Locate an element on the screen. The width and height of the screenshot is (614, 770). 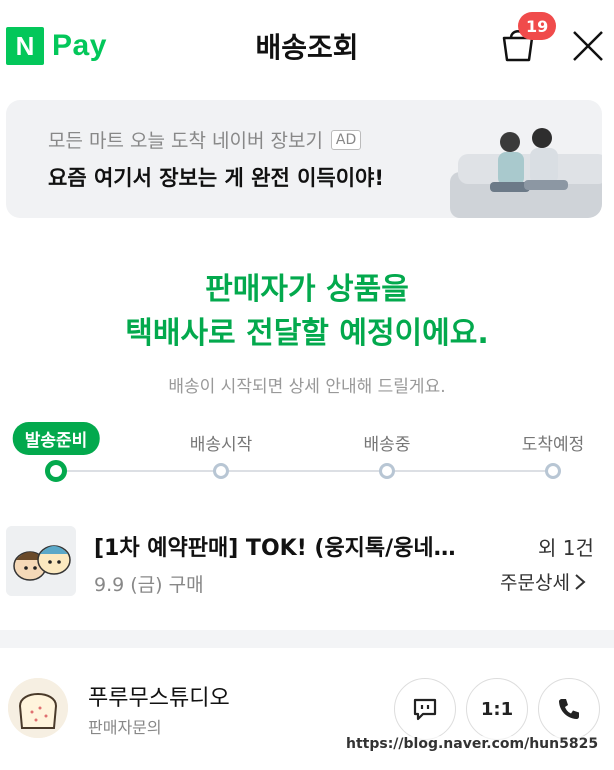
status-headline-line1: 판매자가 상품을 is located at coordinates (307, 289).